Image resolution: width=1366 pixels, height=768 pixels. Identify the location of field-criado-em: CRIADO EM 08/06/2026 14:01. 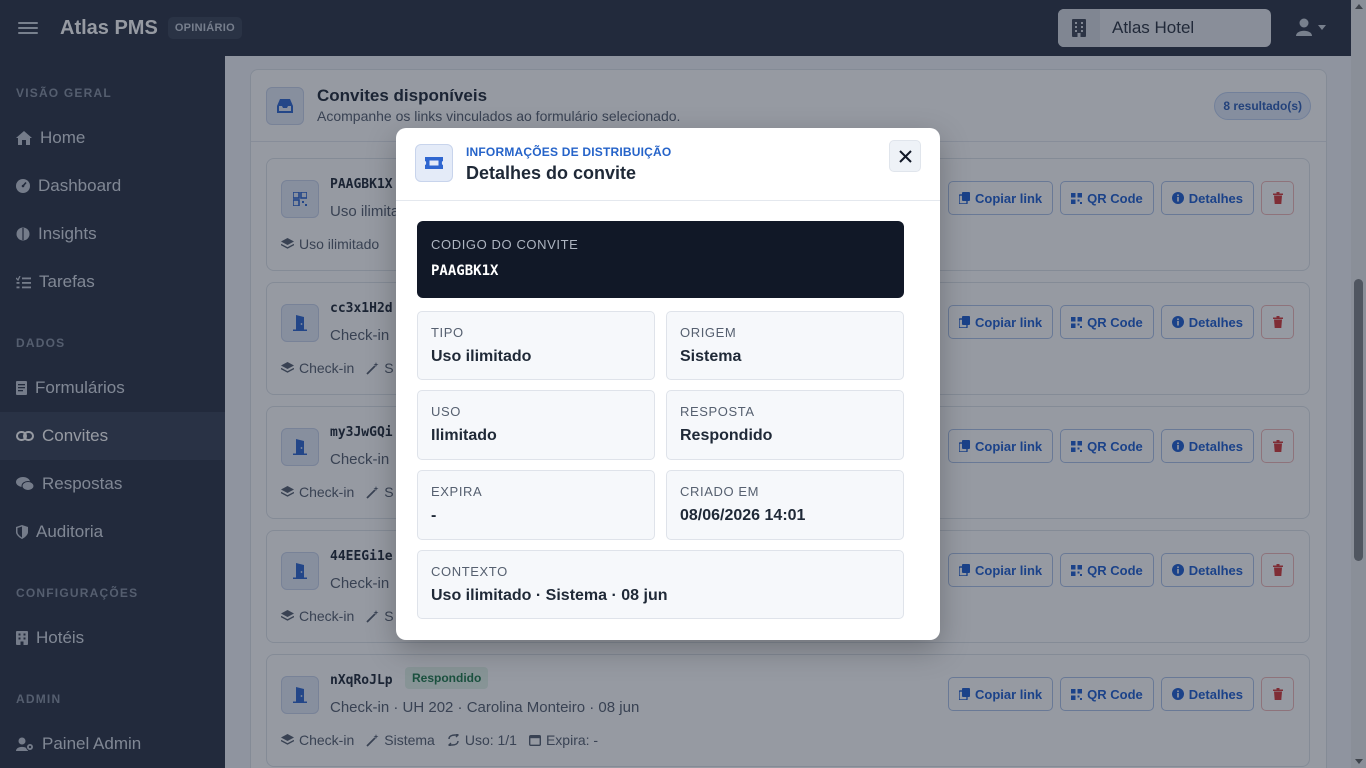
(785, 505).